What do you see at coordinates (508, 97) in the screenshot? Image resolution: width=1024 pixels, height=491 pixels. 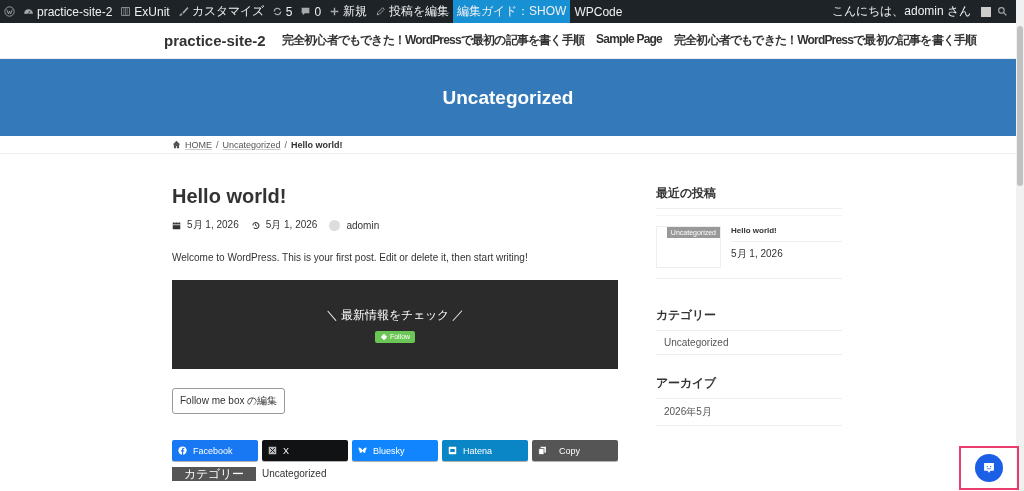 I see `page-header-title: Uncategorized` at bounding box center [508, 97].